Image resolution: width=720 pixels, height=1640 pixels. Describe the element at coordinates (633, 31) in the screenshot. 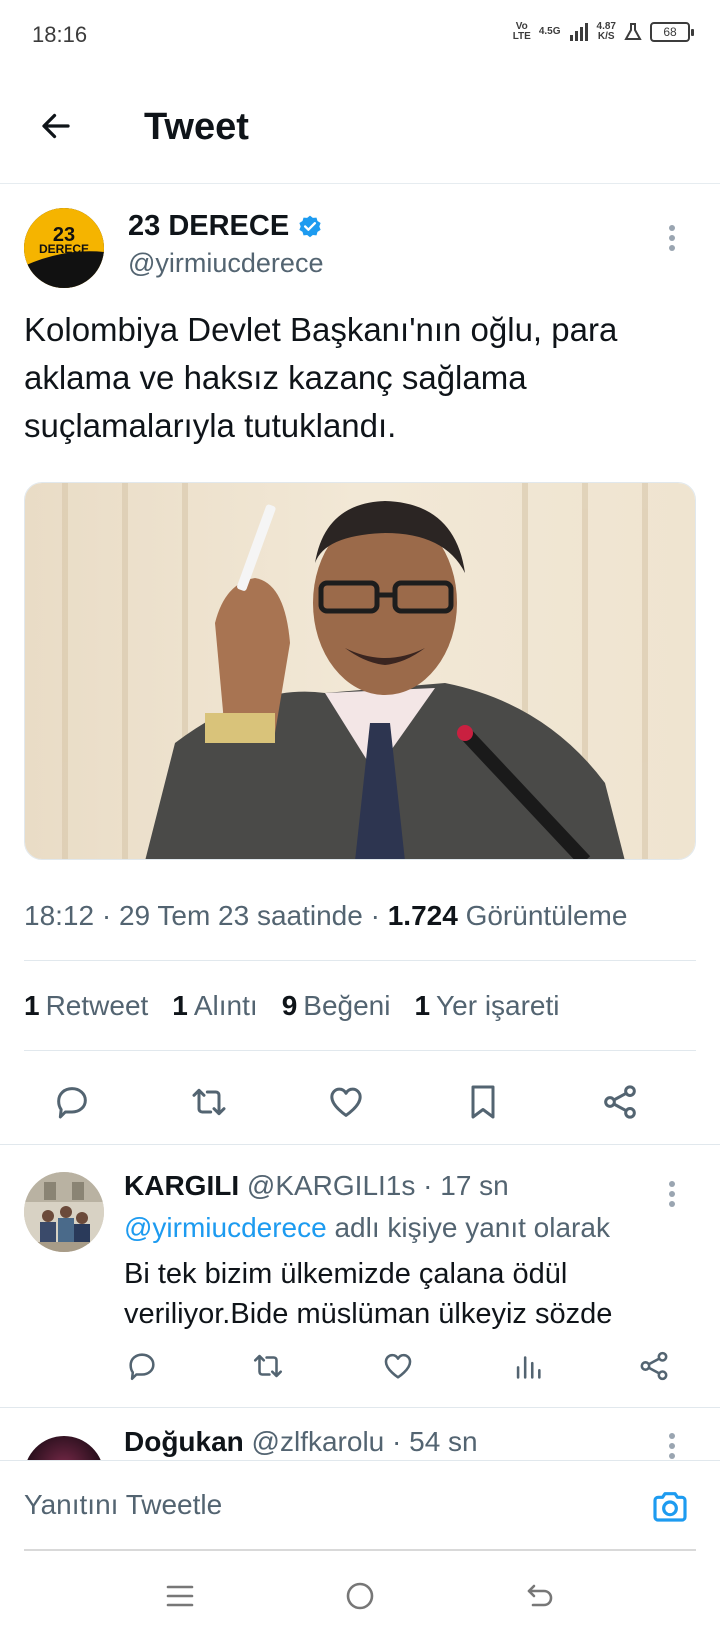

I see `flask-icon` at that location.